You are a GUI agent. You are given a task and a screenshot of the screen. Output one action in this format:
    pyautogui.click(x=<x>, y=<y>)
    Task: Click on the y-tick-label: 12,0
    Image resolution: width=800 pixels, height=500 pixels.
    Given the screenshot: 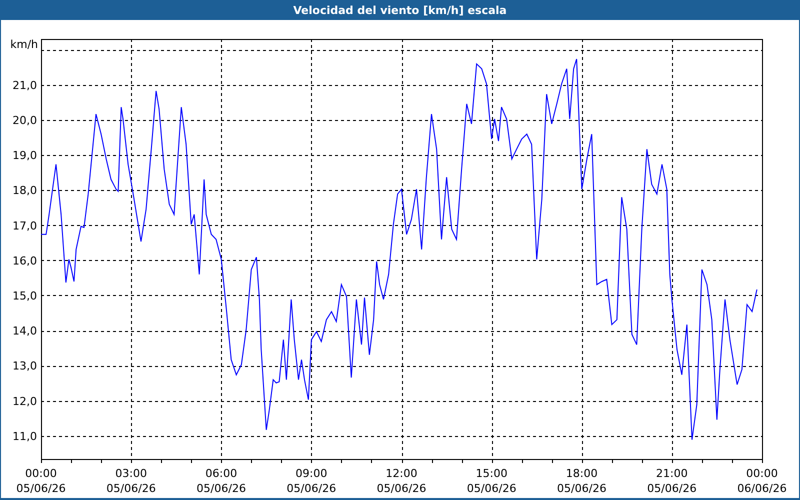 What is the action you would take?
    pyautogui.click(x=24, y=401)
    